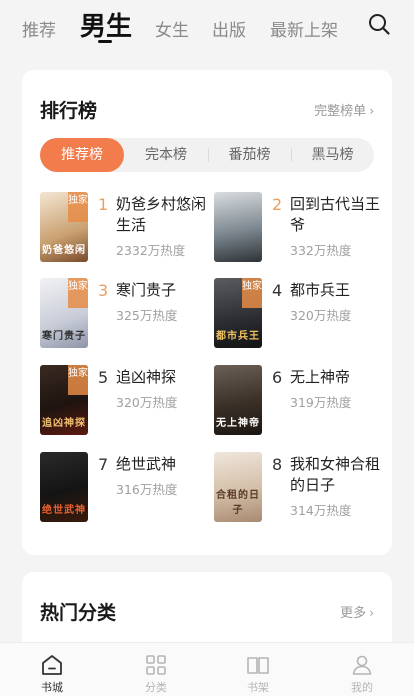  I want to click on book-heat: 325万热度, so click(147, 315).